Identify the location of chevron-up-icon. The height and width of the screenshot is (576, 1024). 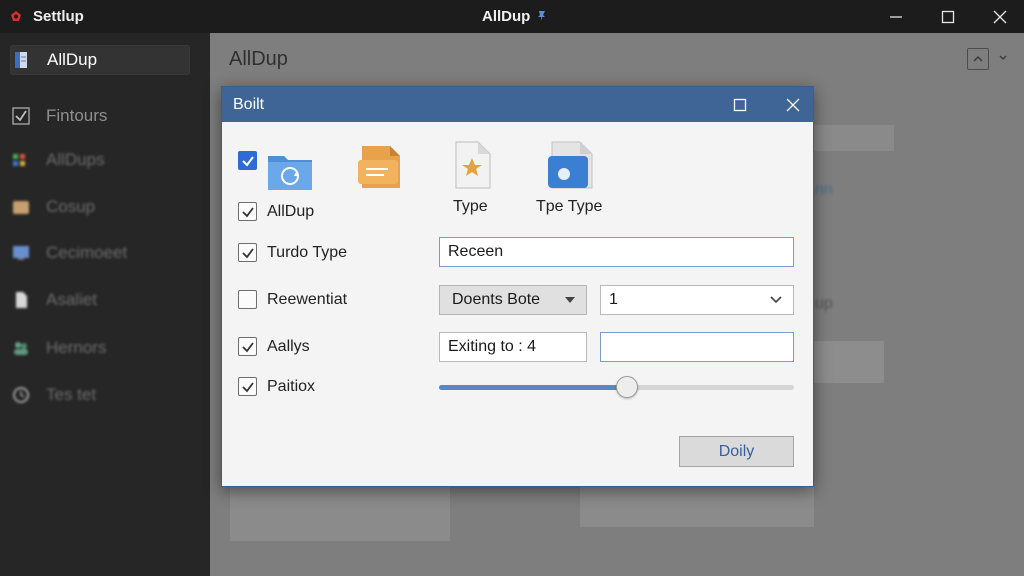
(978, 59).